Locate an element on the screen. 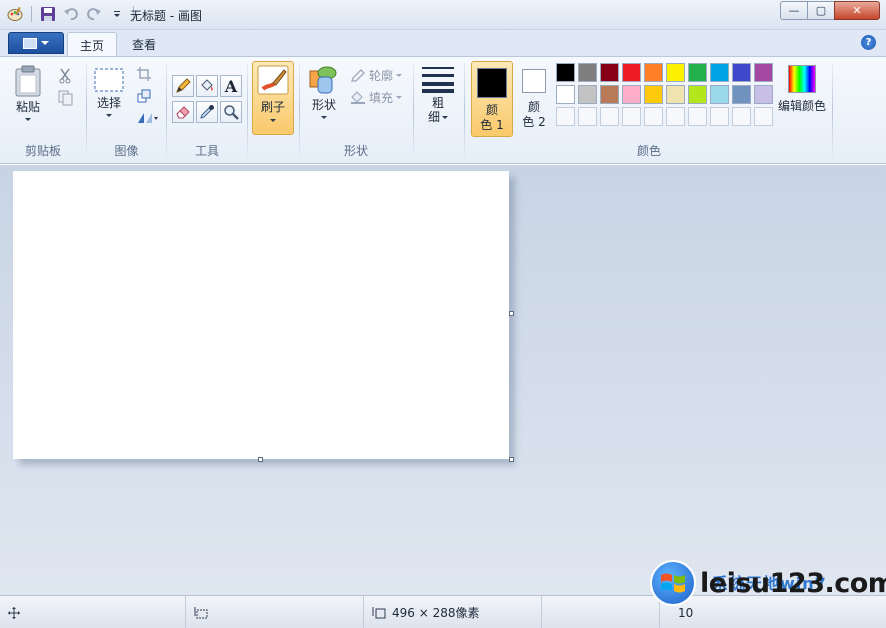 This screenshot has height=628, width=886. text-tool-glyph: A is located at coordinates (231, 86).